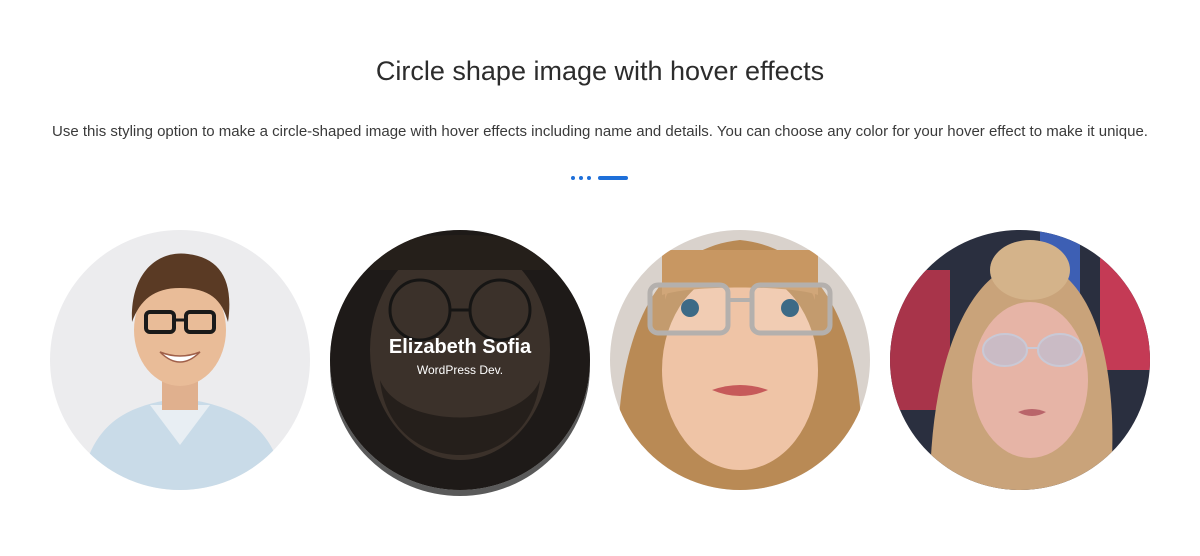 This screenshot has width=1200, height=556. I want to click on title-divider, so click(599, 178).